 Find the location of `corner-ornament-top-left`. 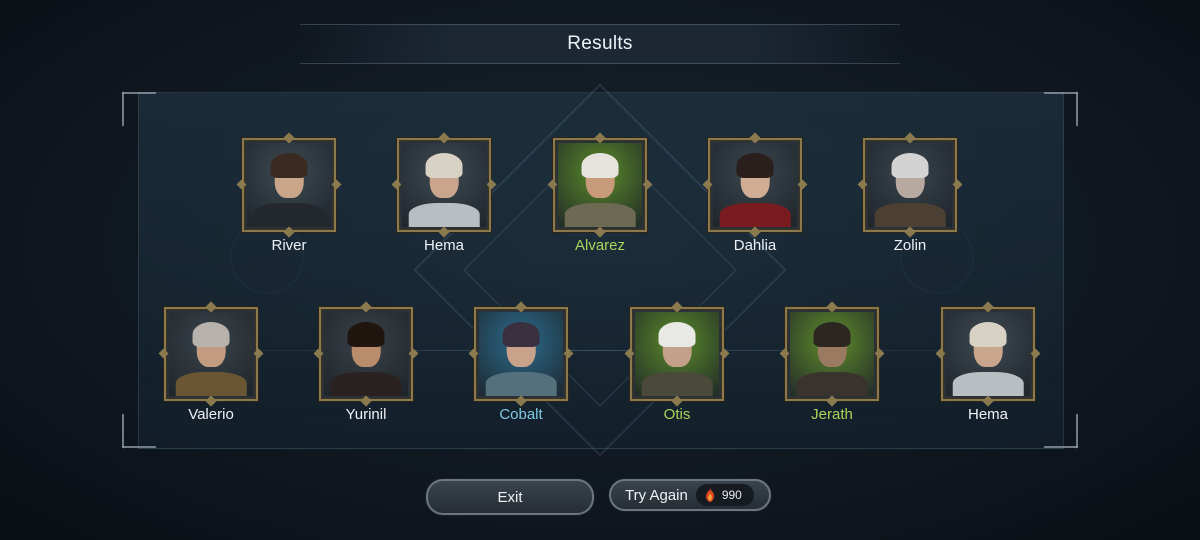

corner-ornament-top-left is located at coordinates (140, 110).